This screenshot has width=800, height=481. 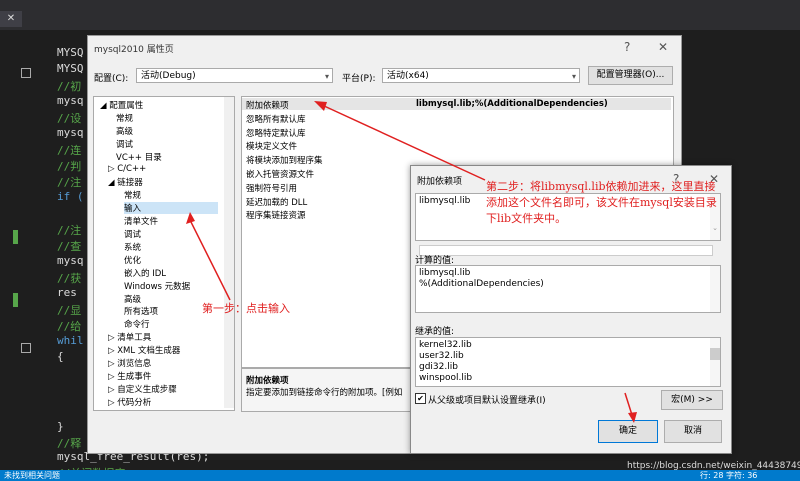 I want to click on ok-arrow, so click(x=628, y=404).